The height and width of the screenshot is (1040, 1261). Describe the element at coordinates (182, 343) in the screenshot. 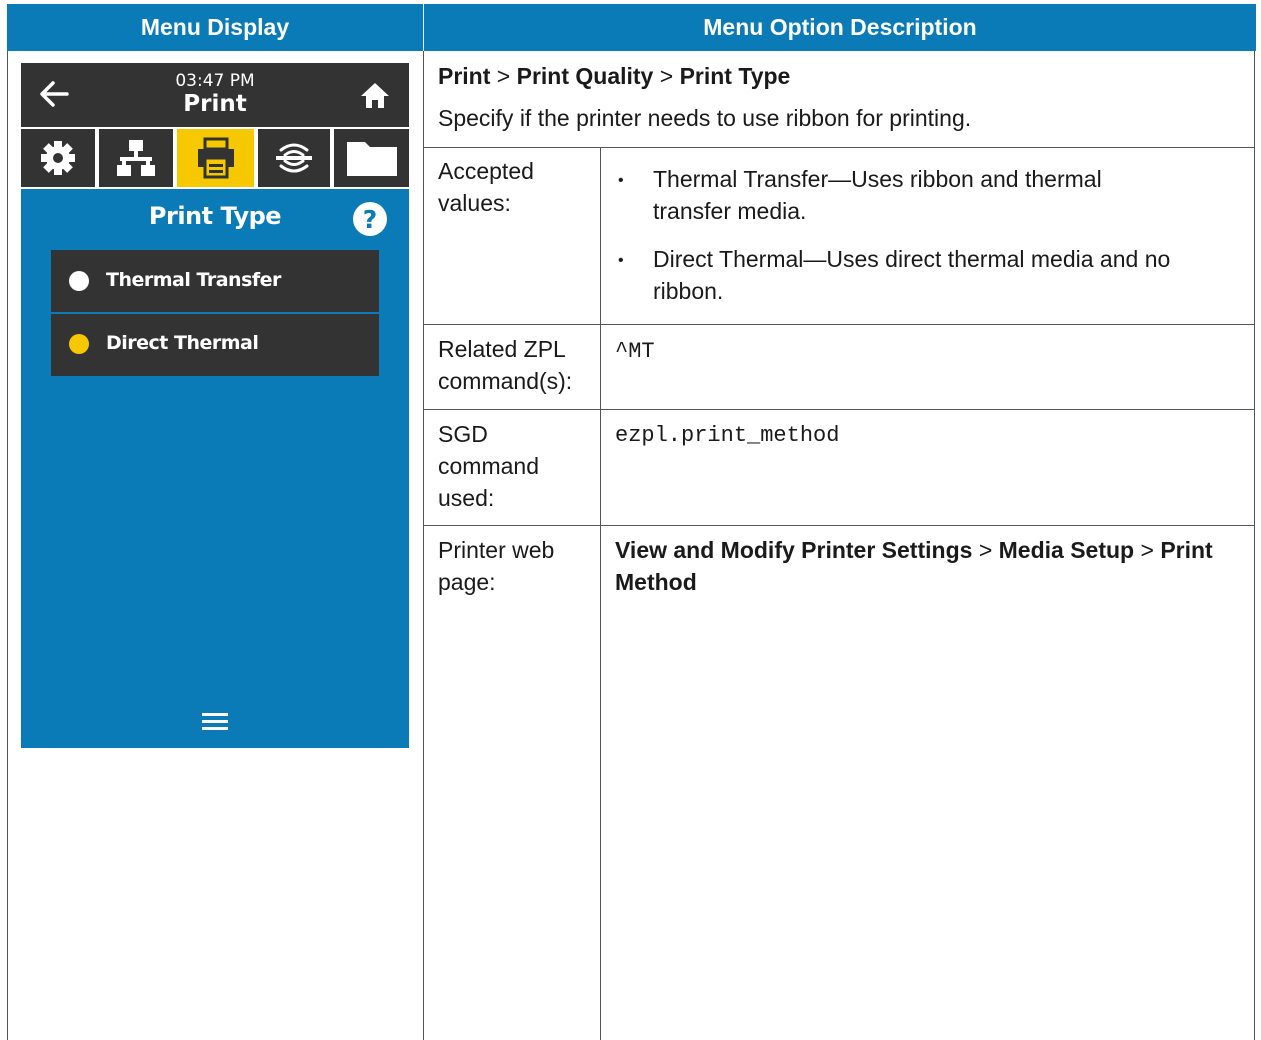

I see `option-label: Direct Thermal` at that location.